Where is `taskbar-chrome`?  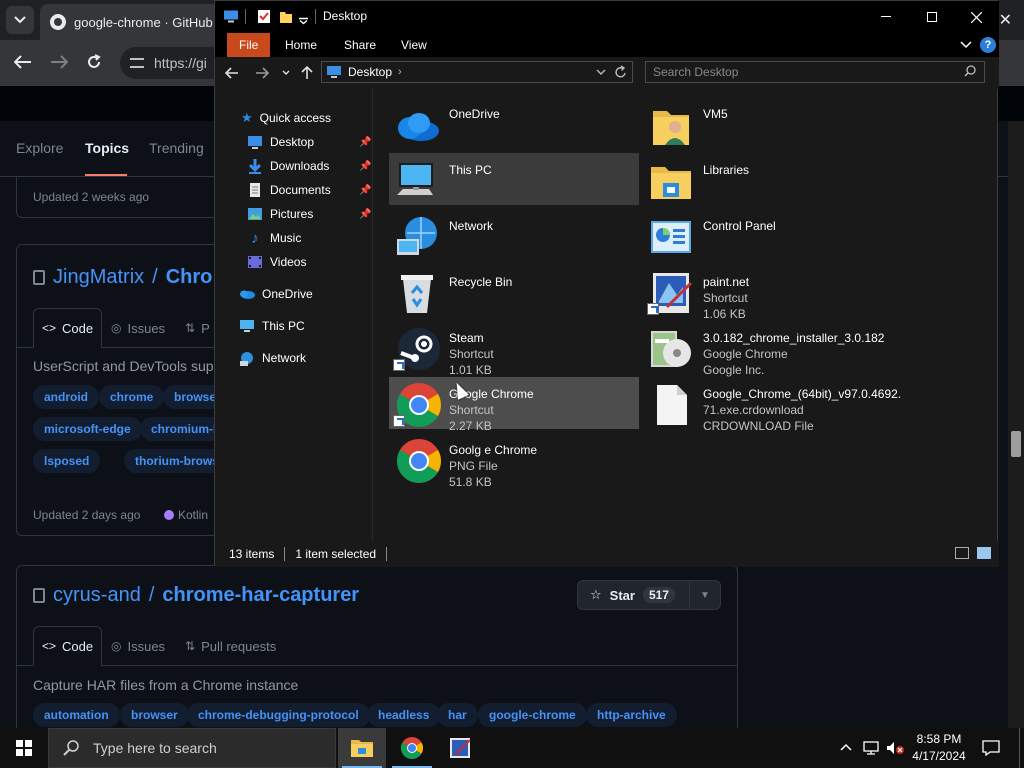 taskbar-chrome is located at coordinates (412, 748).